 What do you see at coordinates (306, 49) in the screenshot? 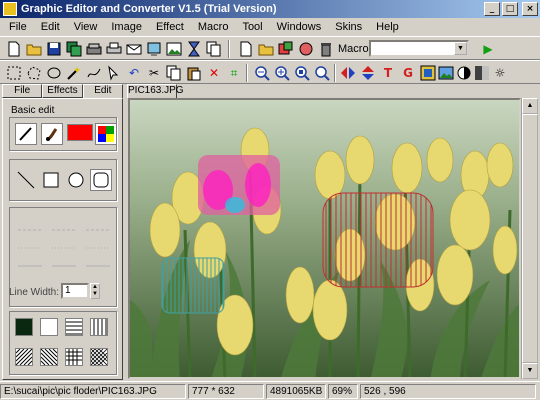
I see `convert-icon` at bounding box center [306, 49].